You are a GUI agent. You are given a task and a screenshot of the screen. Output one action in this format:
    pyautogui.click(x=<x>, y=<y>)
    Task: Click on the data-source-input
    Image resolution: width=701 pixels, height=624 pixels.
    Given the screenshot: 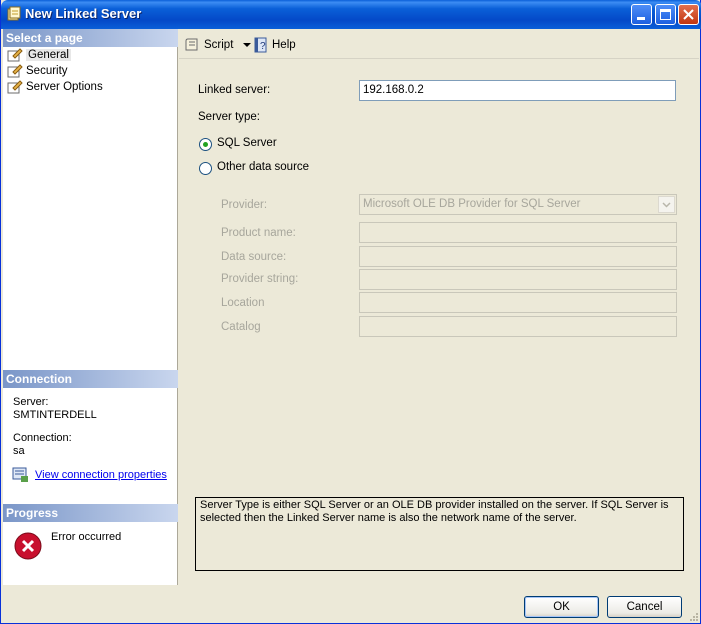 What is the action you would take?
    pyautogui.click(x=518, y=256)
    